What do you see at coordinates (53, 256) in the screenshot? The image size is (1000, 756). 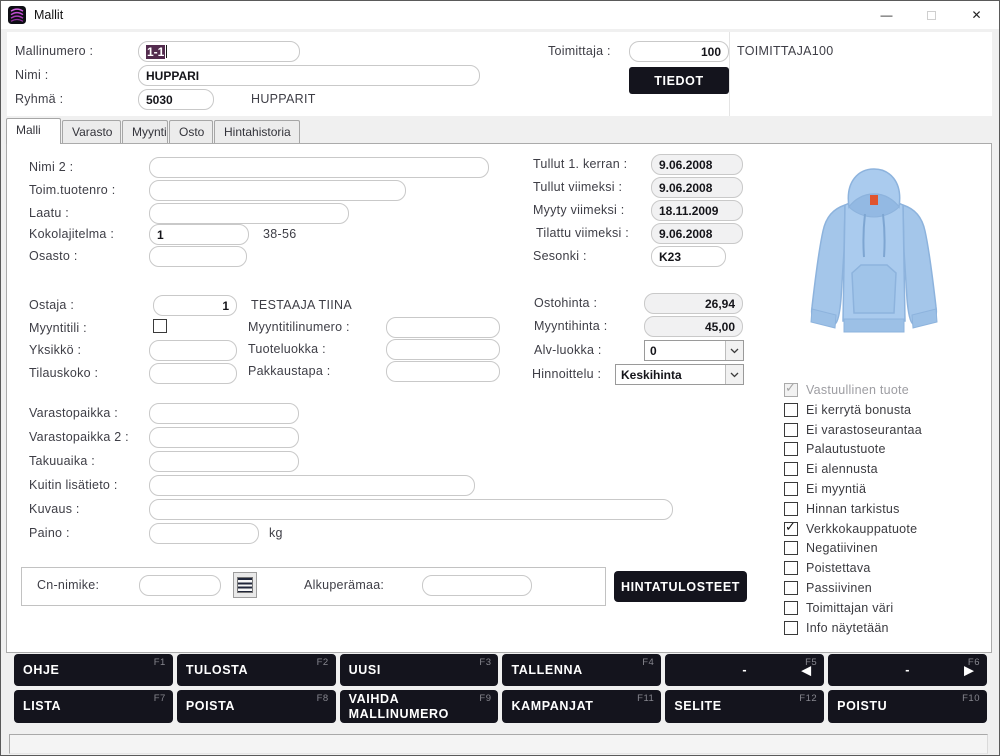 I see `osasto-label: Osasto :` at bounding box center [53, 256].